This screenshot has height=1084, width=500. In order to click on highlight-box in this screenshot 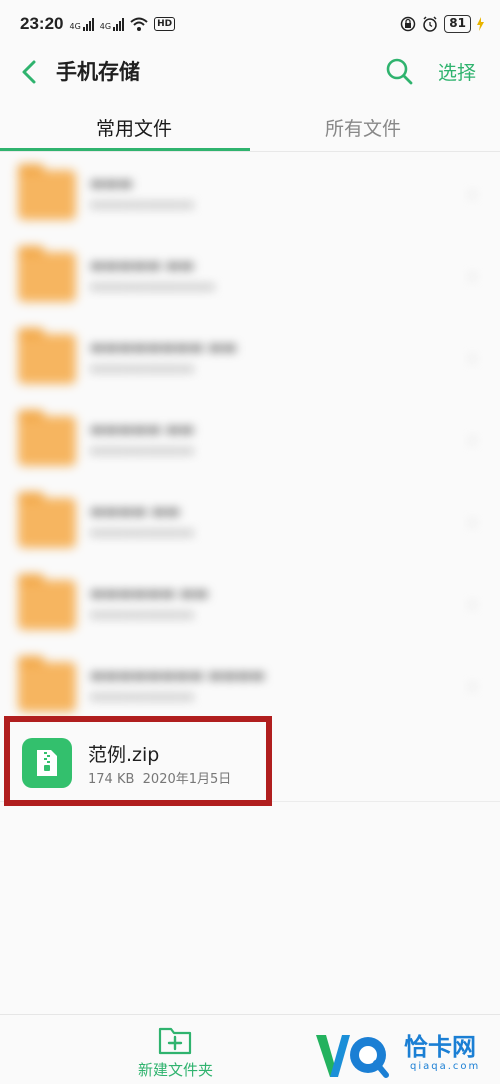, I will do `click(138, 761)`.